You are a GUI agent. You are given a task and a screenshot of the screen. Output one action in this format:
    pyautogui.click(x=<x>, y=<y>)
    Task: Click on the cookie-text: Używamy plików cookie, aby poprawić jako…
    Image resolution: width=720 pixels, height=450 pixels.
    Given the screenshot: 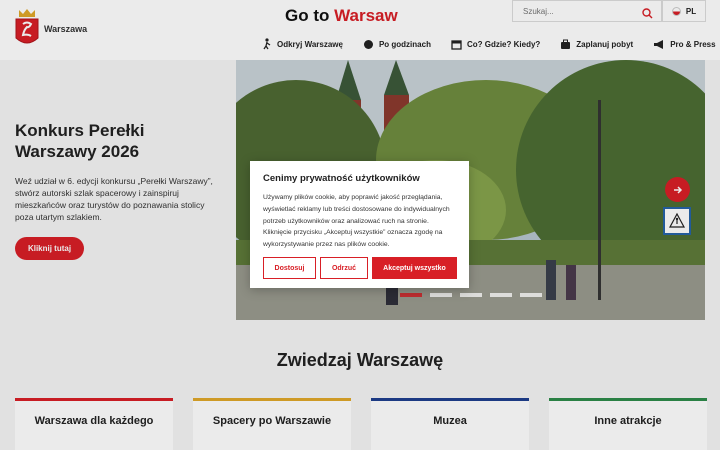 What is the action you would take?
    pyautogui.click(x=356, y=221)
    